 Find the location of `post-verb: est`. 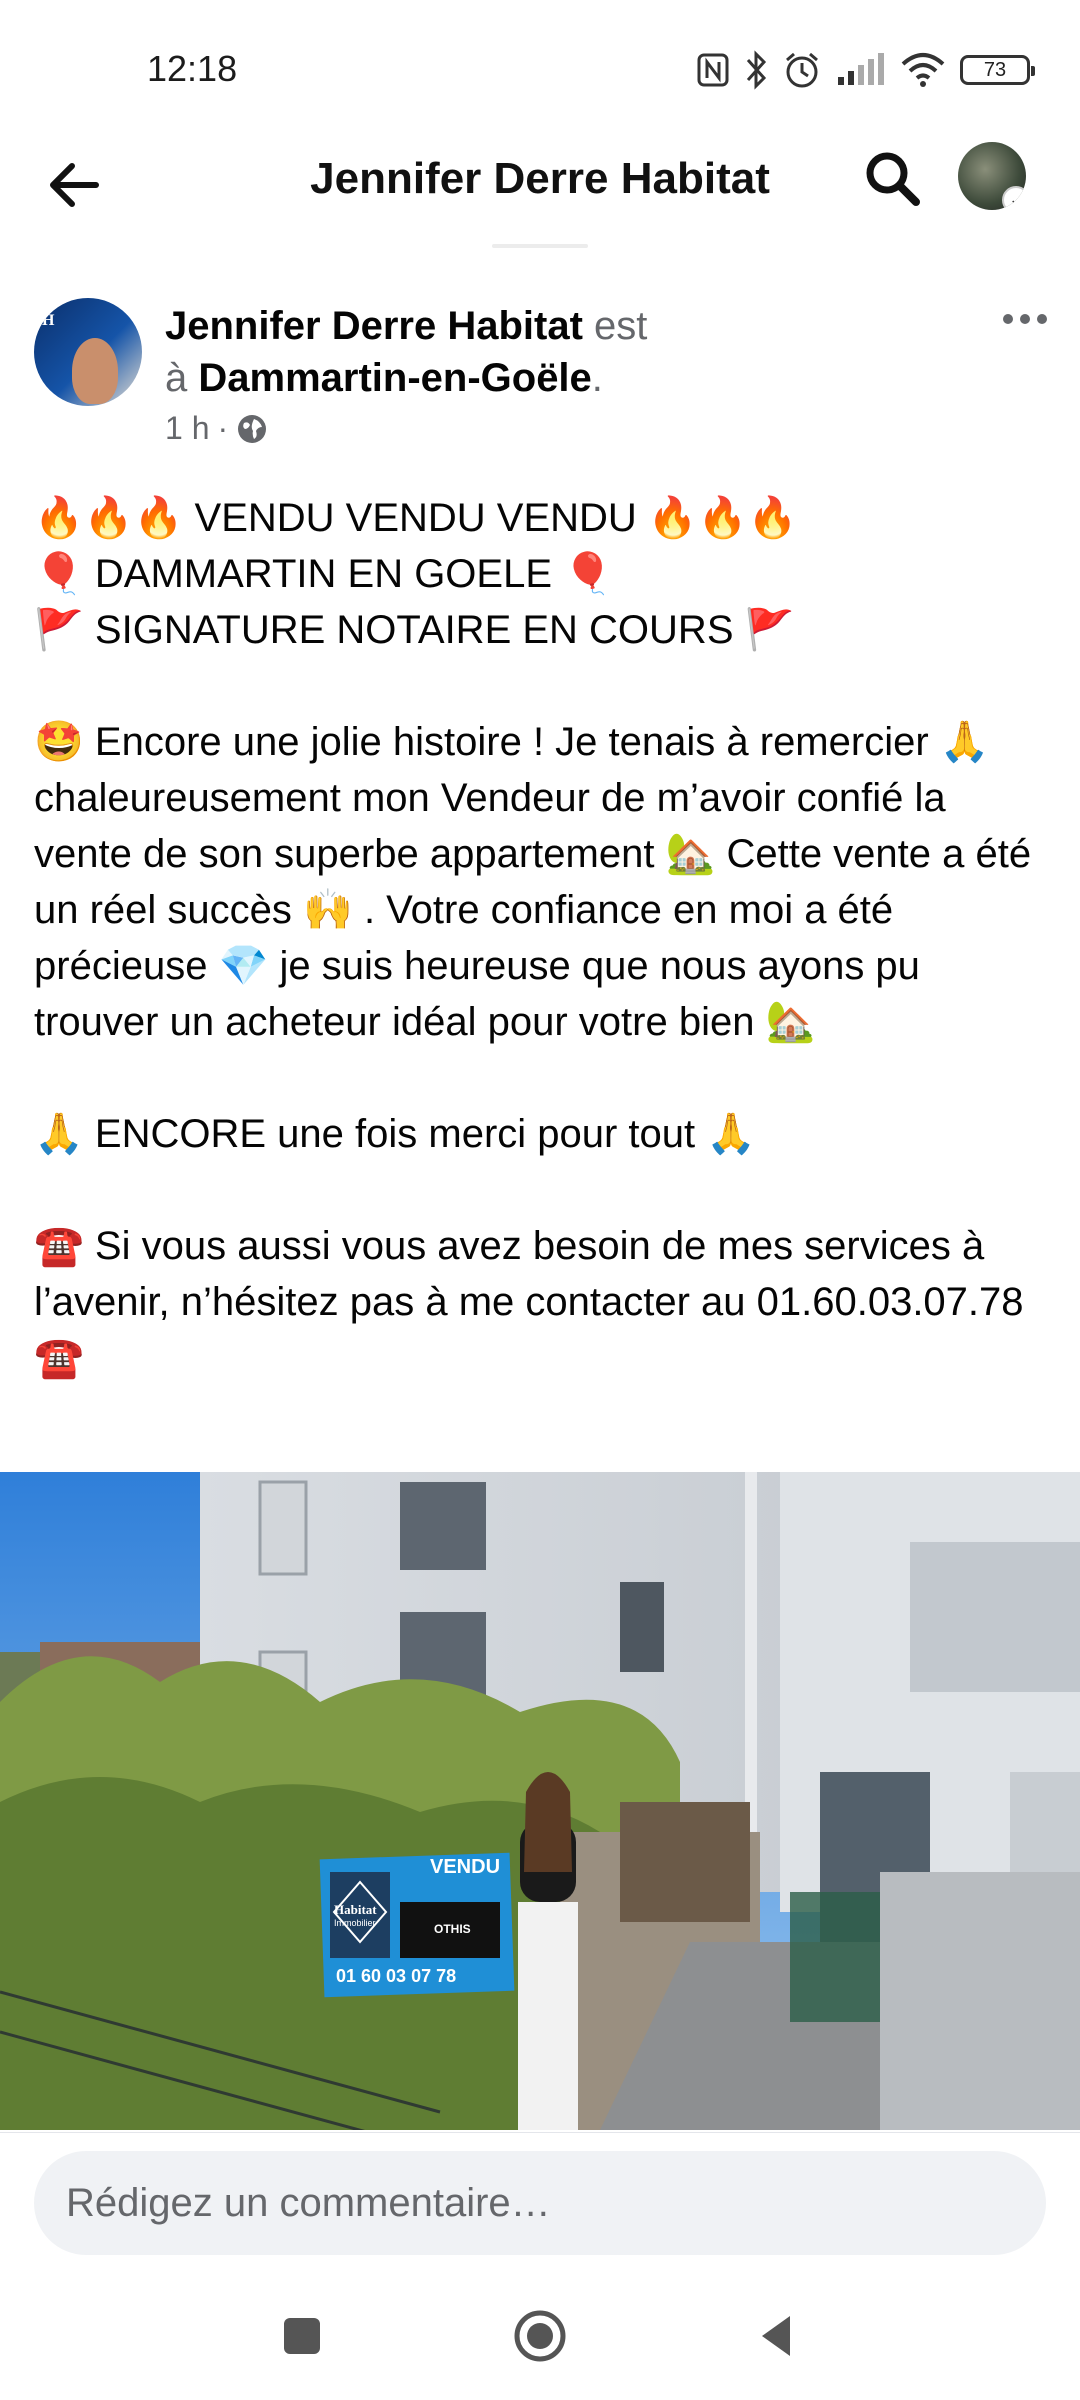

post-verb: est is located at coordinates (621, 326).